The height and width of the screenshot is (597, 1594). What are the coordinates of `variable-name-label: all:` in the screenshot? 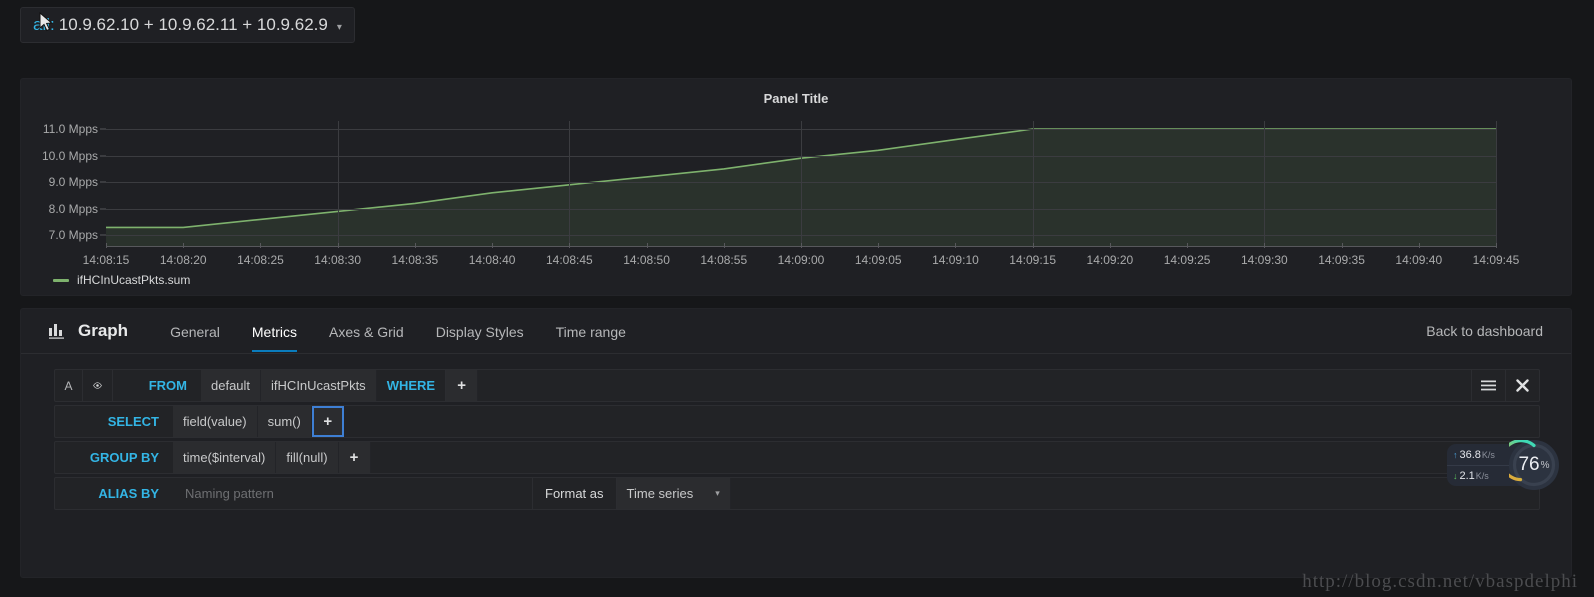 It's located at (44, 24).